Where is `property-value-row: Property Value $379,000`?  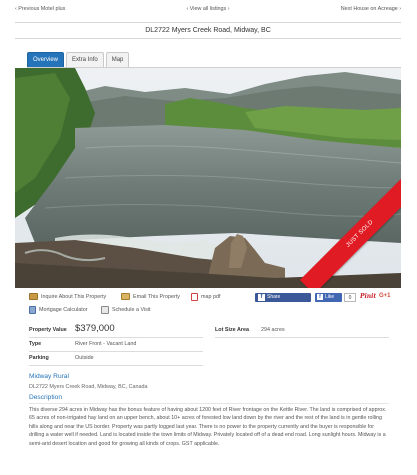 property-value-row: Property Value $379,000 is located at coordinates (116, 330).